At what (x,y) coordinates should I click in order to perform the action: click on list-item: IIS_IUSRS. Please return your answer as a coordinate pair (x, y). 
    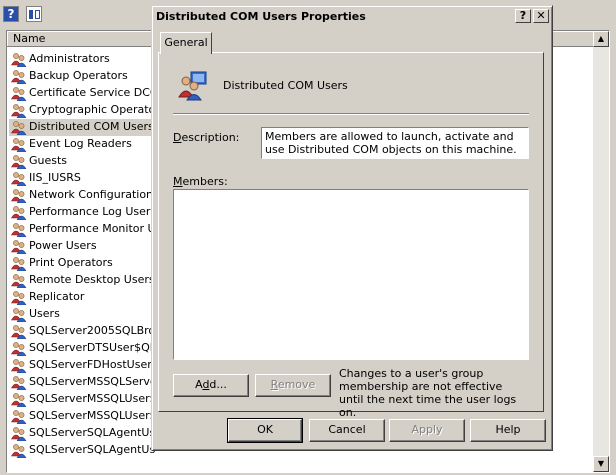
    Looking at the image, I should click on (82, 178).